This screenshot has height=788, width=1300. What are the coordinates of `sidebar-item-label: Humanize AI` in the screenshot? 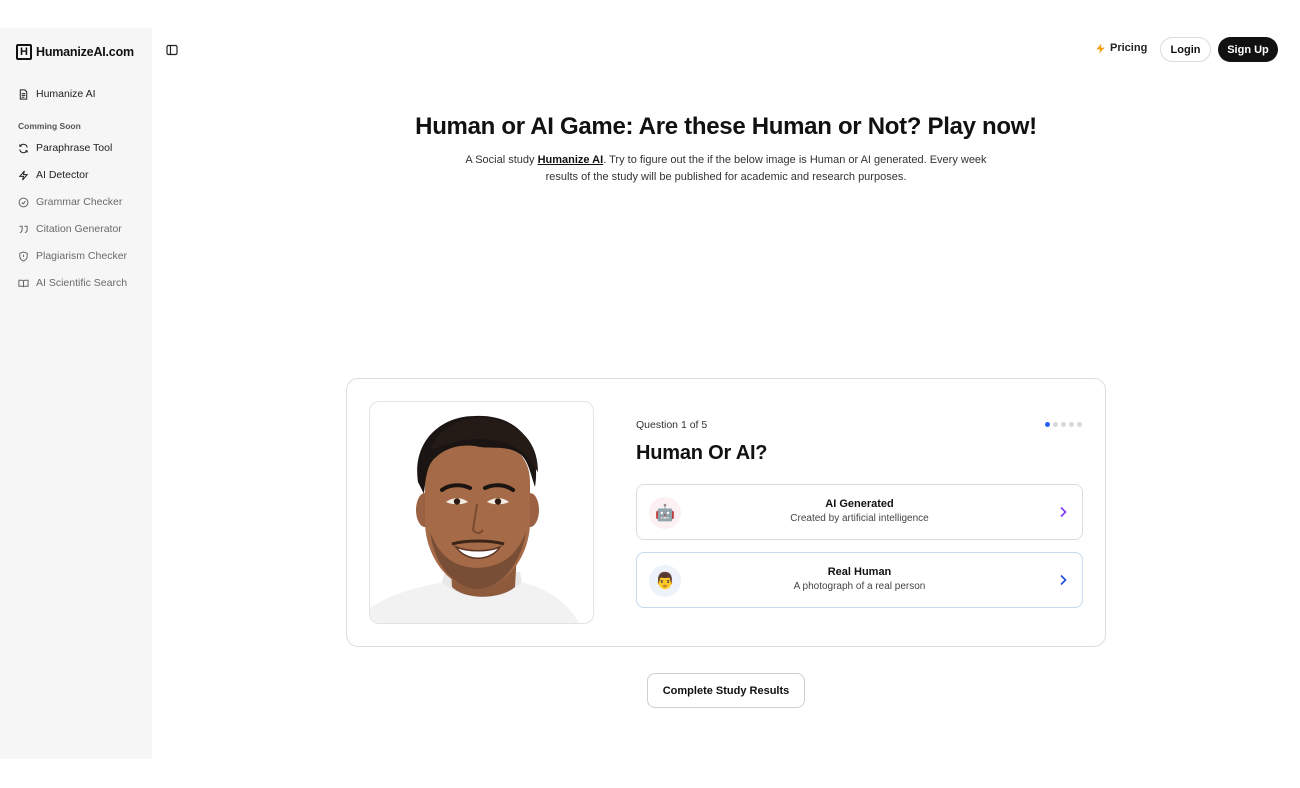 It's located at (66, 94).